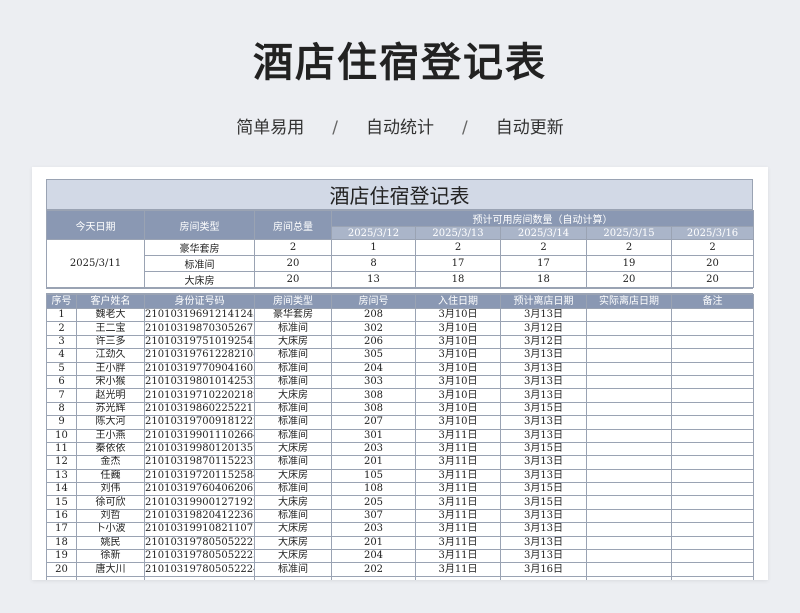  Describe the element at coordinates (373, 368) in the screenshot. I see `room-number-cell: 204` at that location.